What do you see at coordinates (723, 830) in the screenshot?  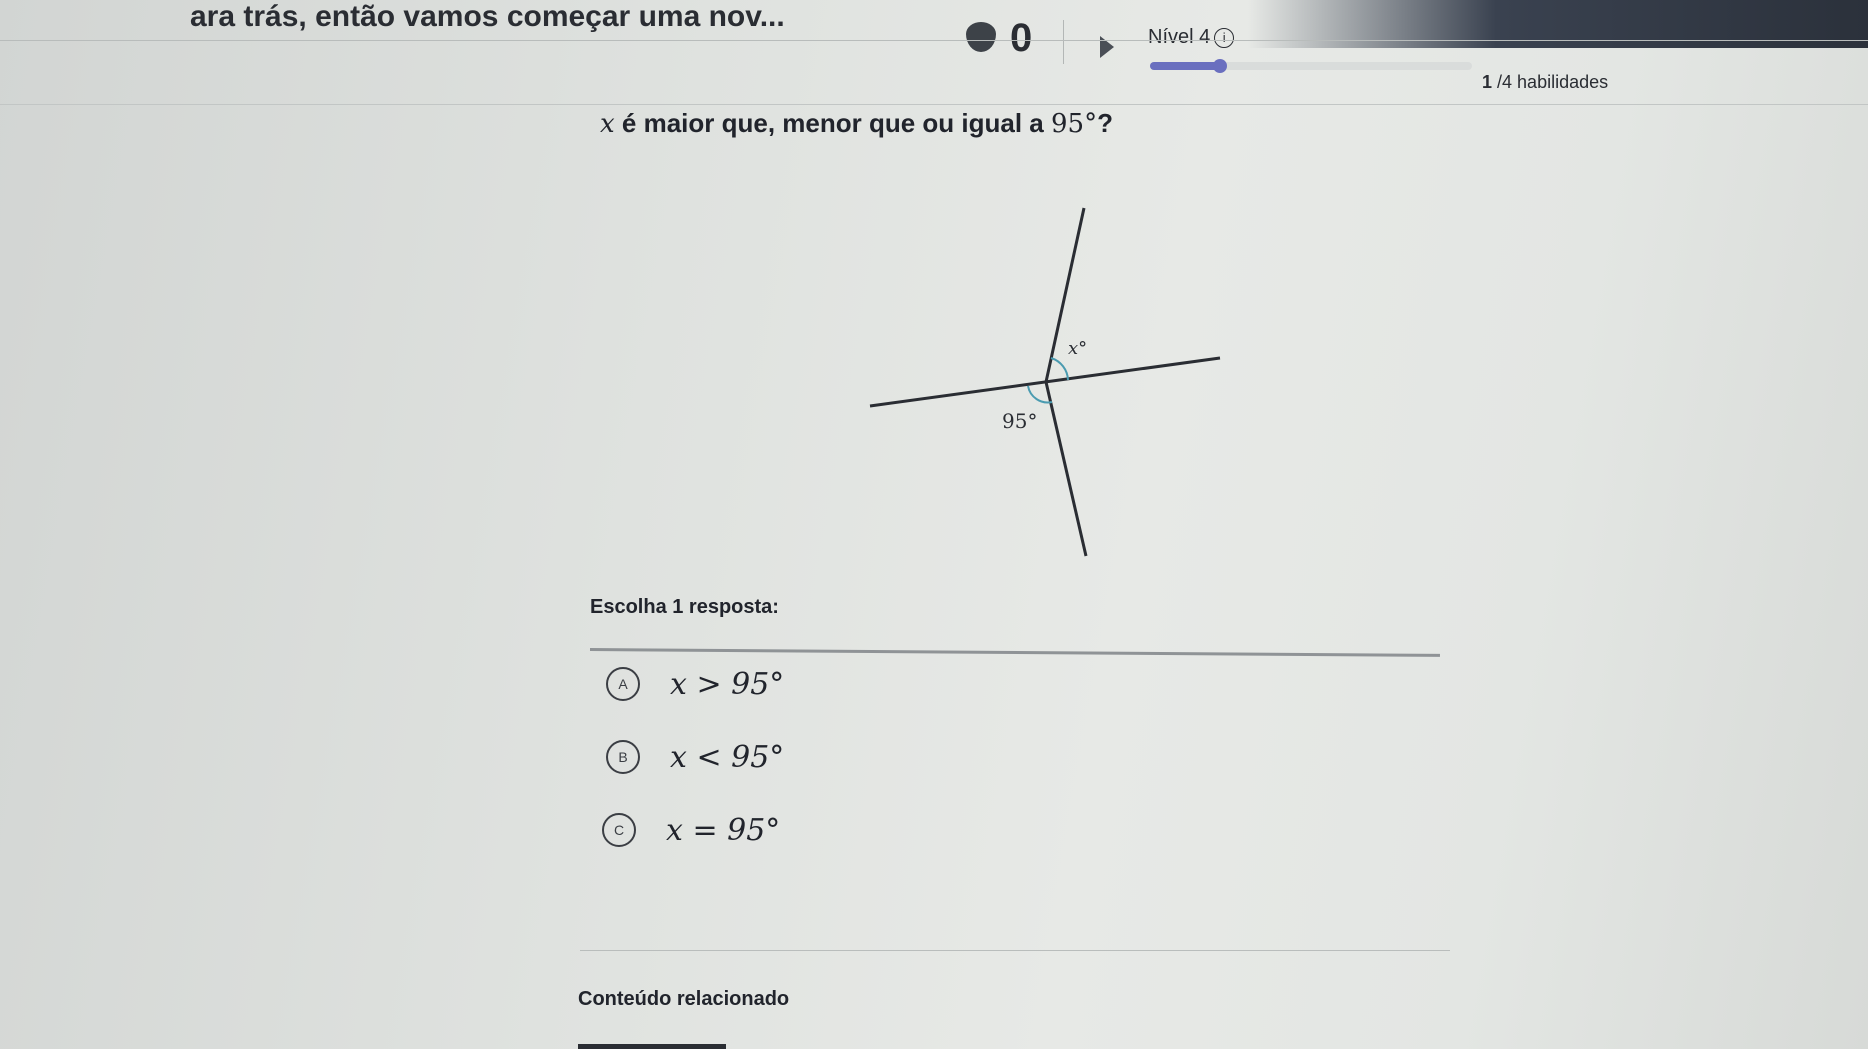 I see `choice-c-text: x = 95°` at bounding box center [723, 830].